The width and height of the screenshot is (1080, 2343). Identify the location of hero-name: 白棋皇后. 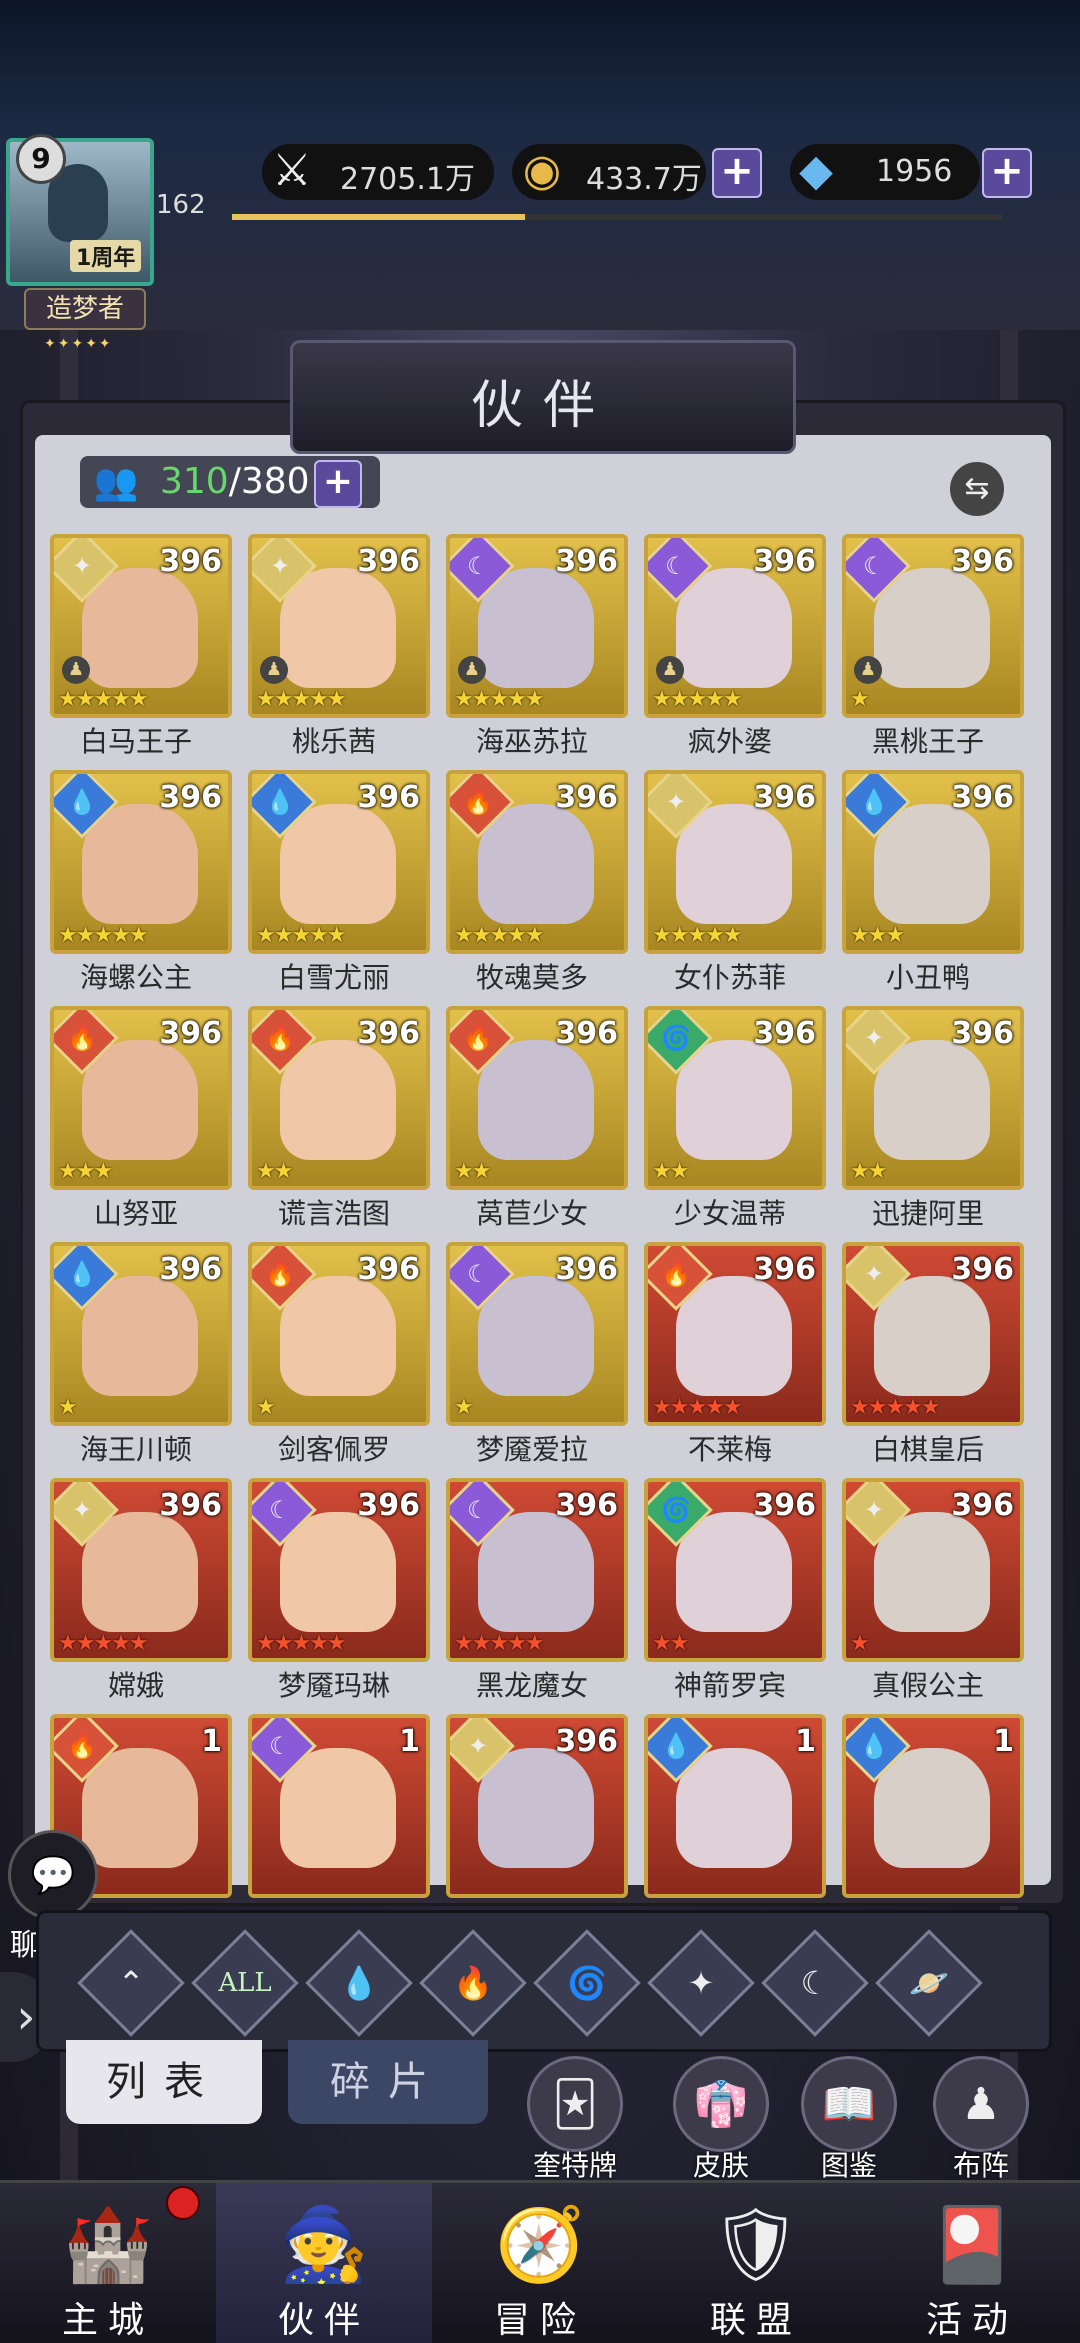
(927, 1449).